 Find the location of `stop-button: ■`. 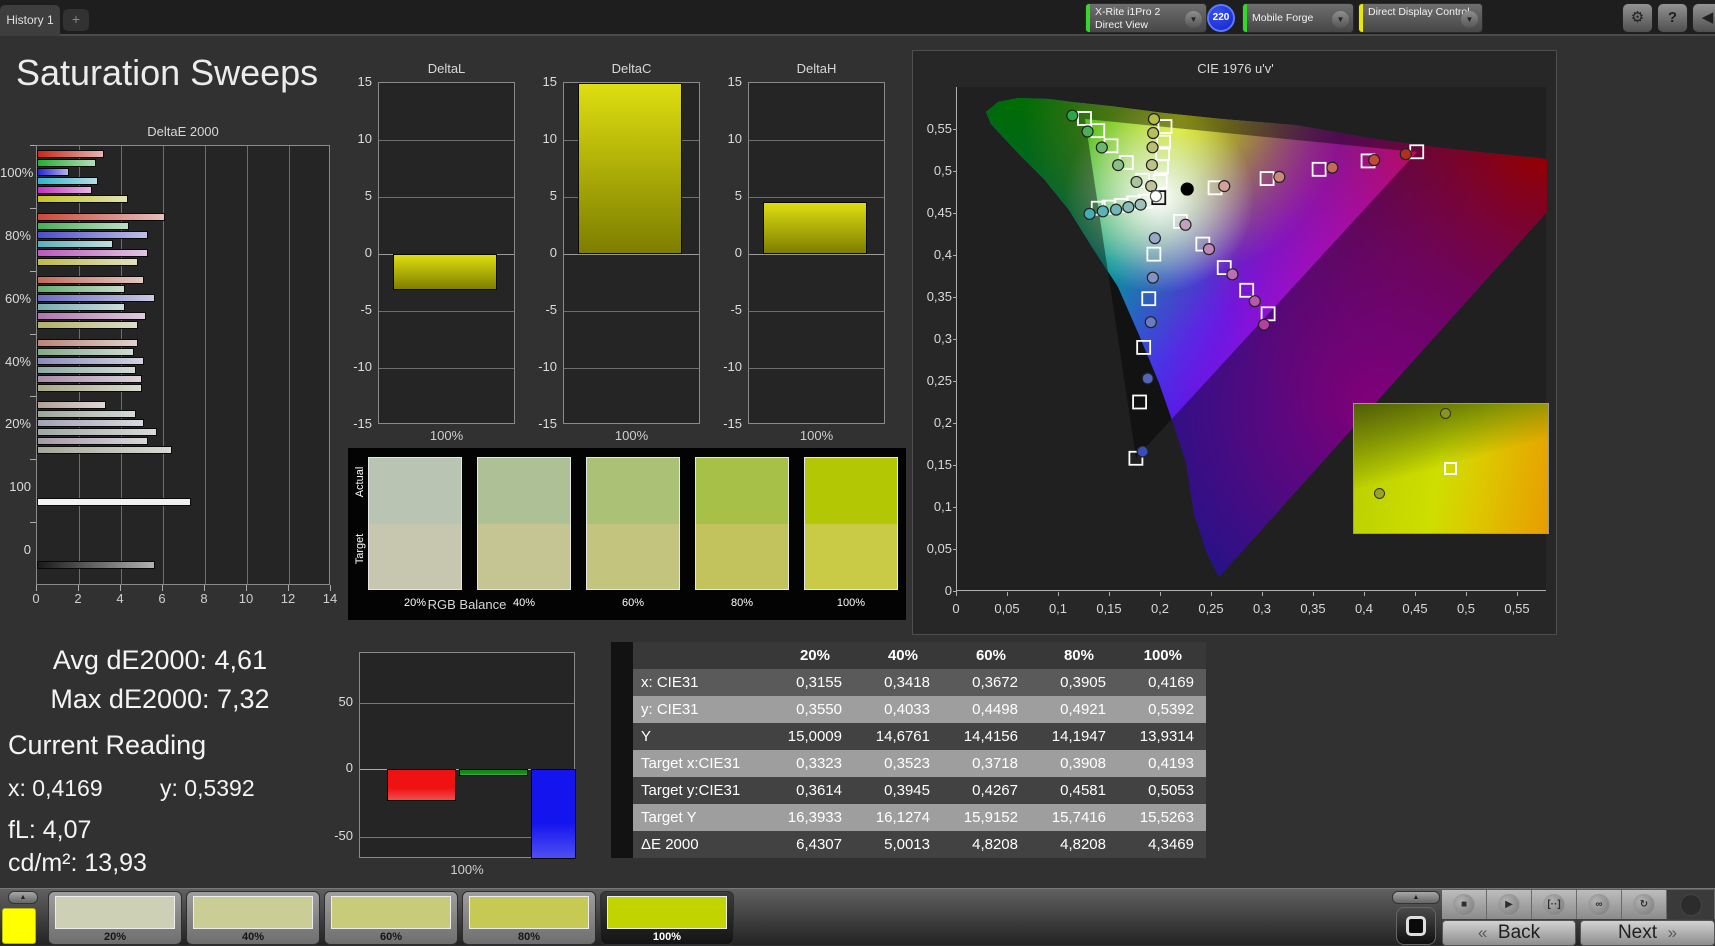

stop-button: ■ is located at coordinates (1464, 904).